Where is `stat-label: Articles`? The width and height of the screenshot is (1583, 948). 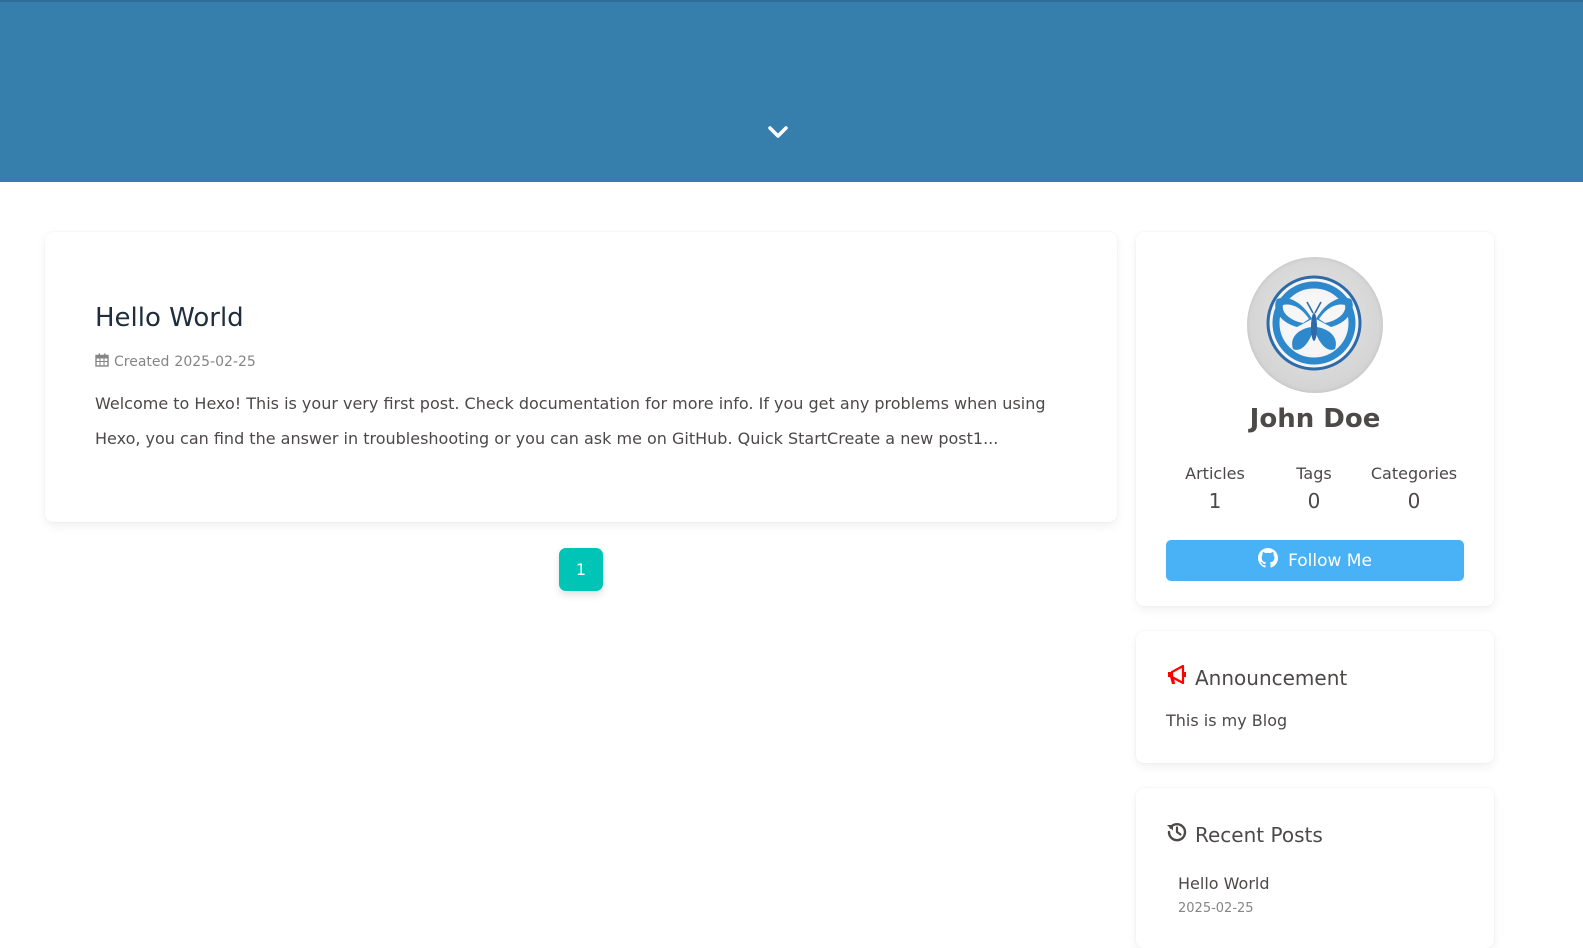 stat-label: Articles is located at coordinates (1215, 473).